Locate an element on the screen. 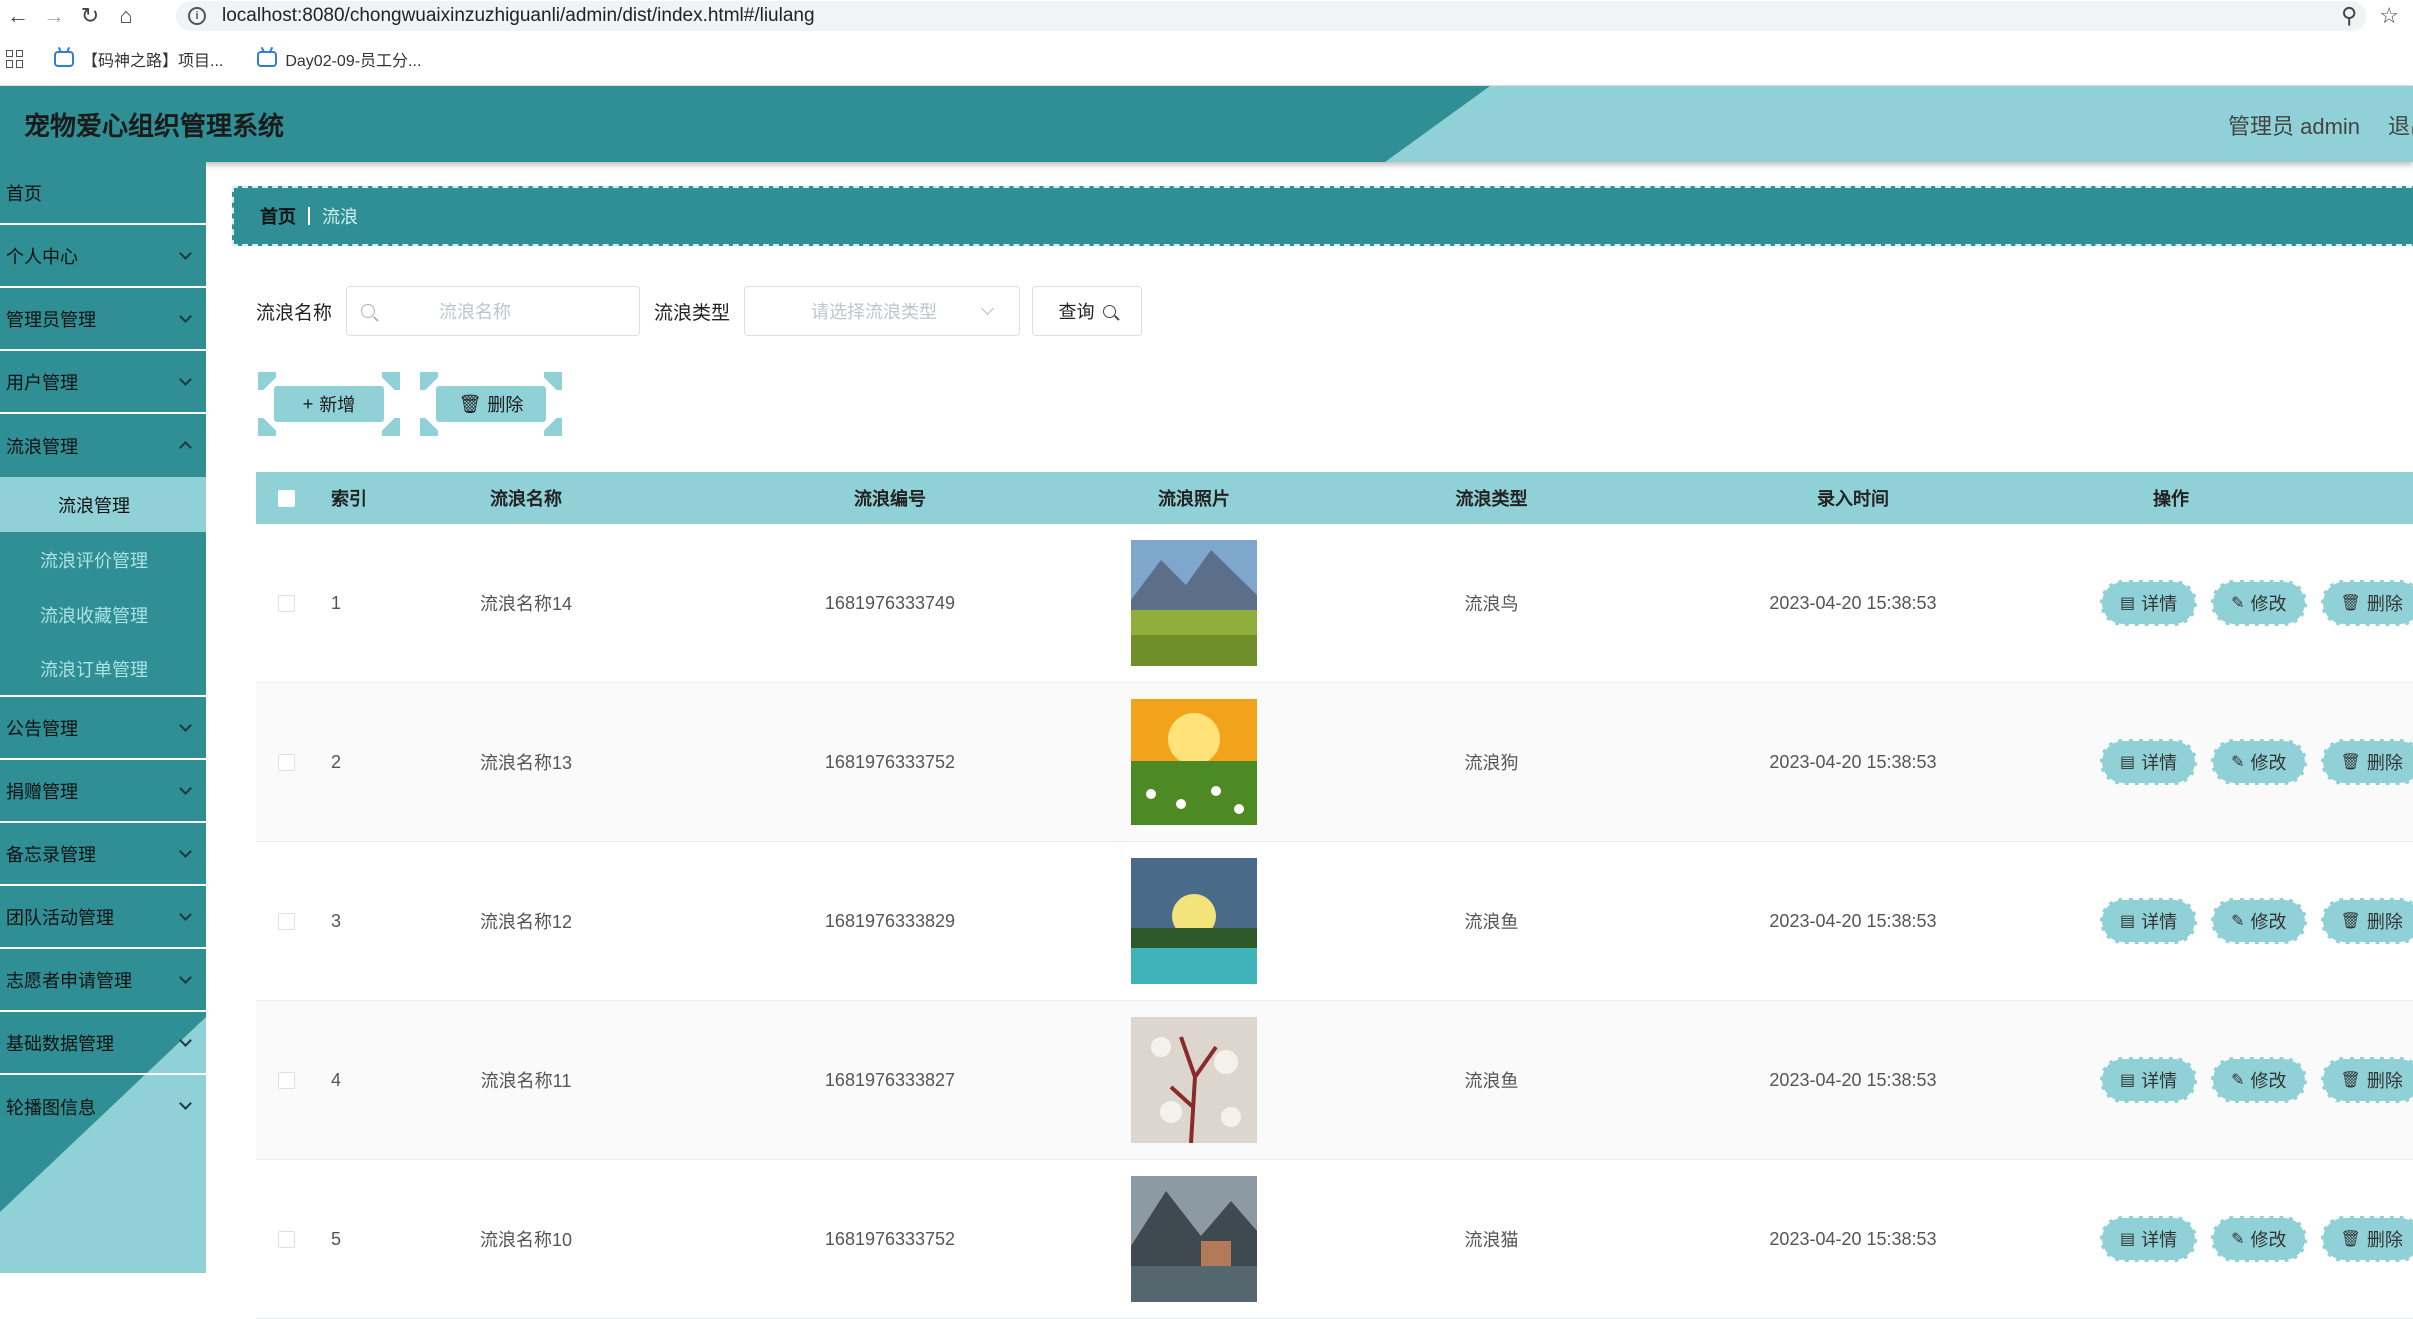  row-time: 2023-04-20 15:38:53 is located at coordinates (1853, 602).